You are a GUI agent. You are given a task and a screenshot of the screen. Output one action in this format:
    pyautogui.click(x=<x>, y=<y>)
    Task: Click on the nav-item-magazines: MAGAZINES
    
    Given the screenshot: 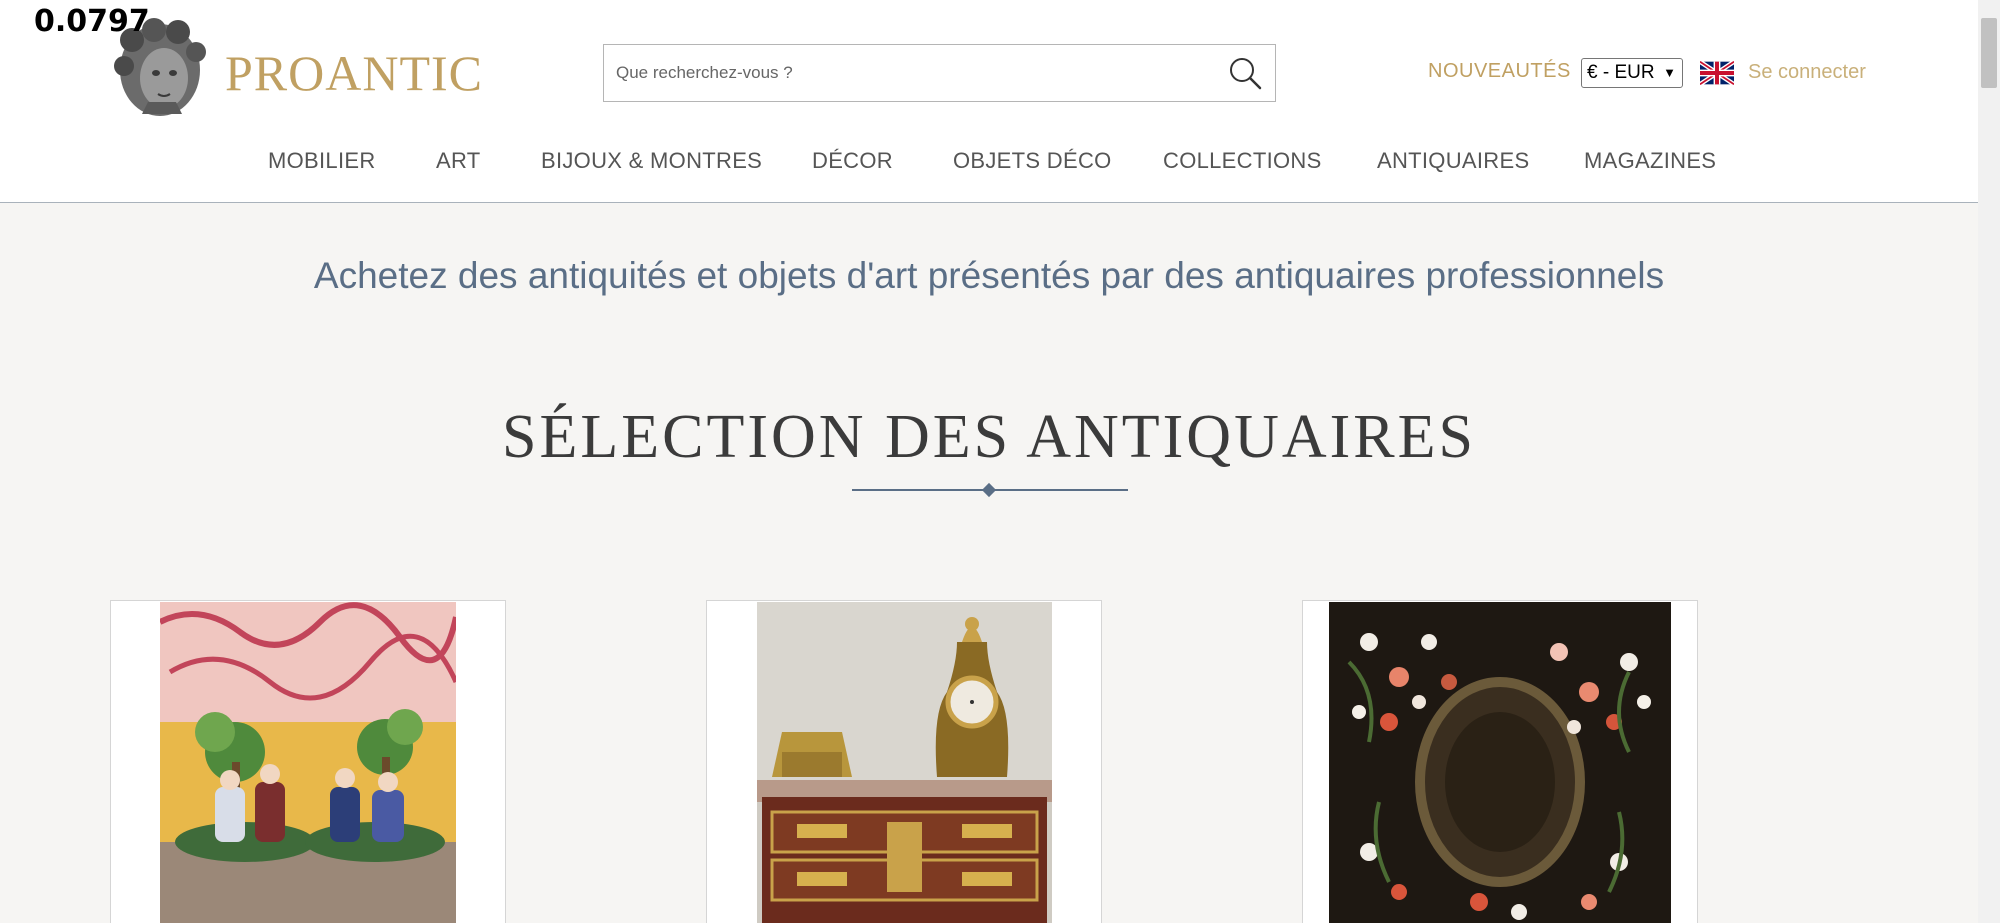 What is the action you would take?
    pyautogui.click(x=1650, y=161)
    